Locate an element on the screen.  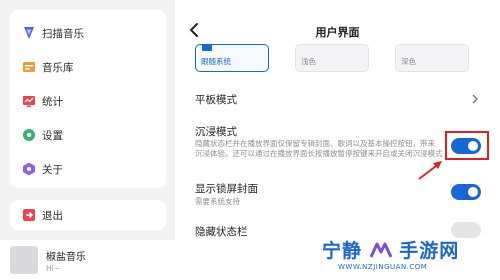
sidebar-item-music-library: 音乐库 is located at coordinates (88, 67).